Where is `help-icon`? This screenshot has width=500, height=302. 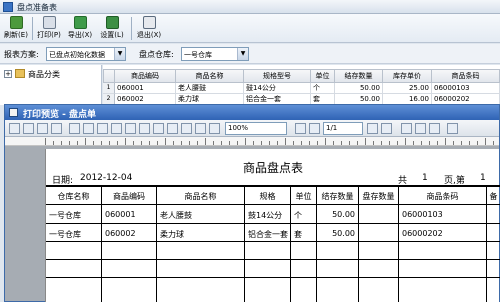
help-icon is located at coordinates (406, 128).